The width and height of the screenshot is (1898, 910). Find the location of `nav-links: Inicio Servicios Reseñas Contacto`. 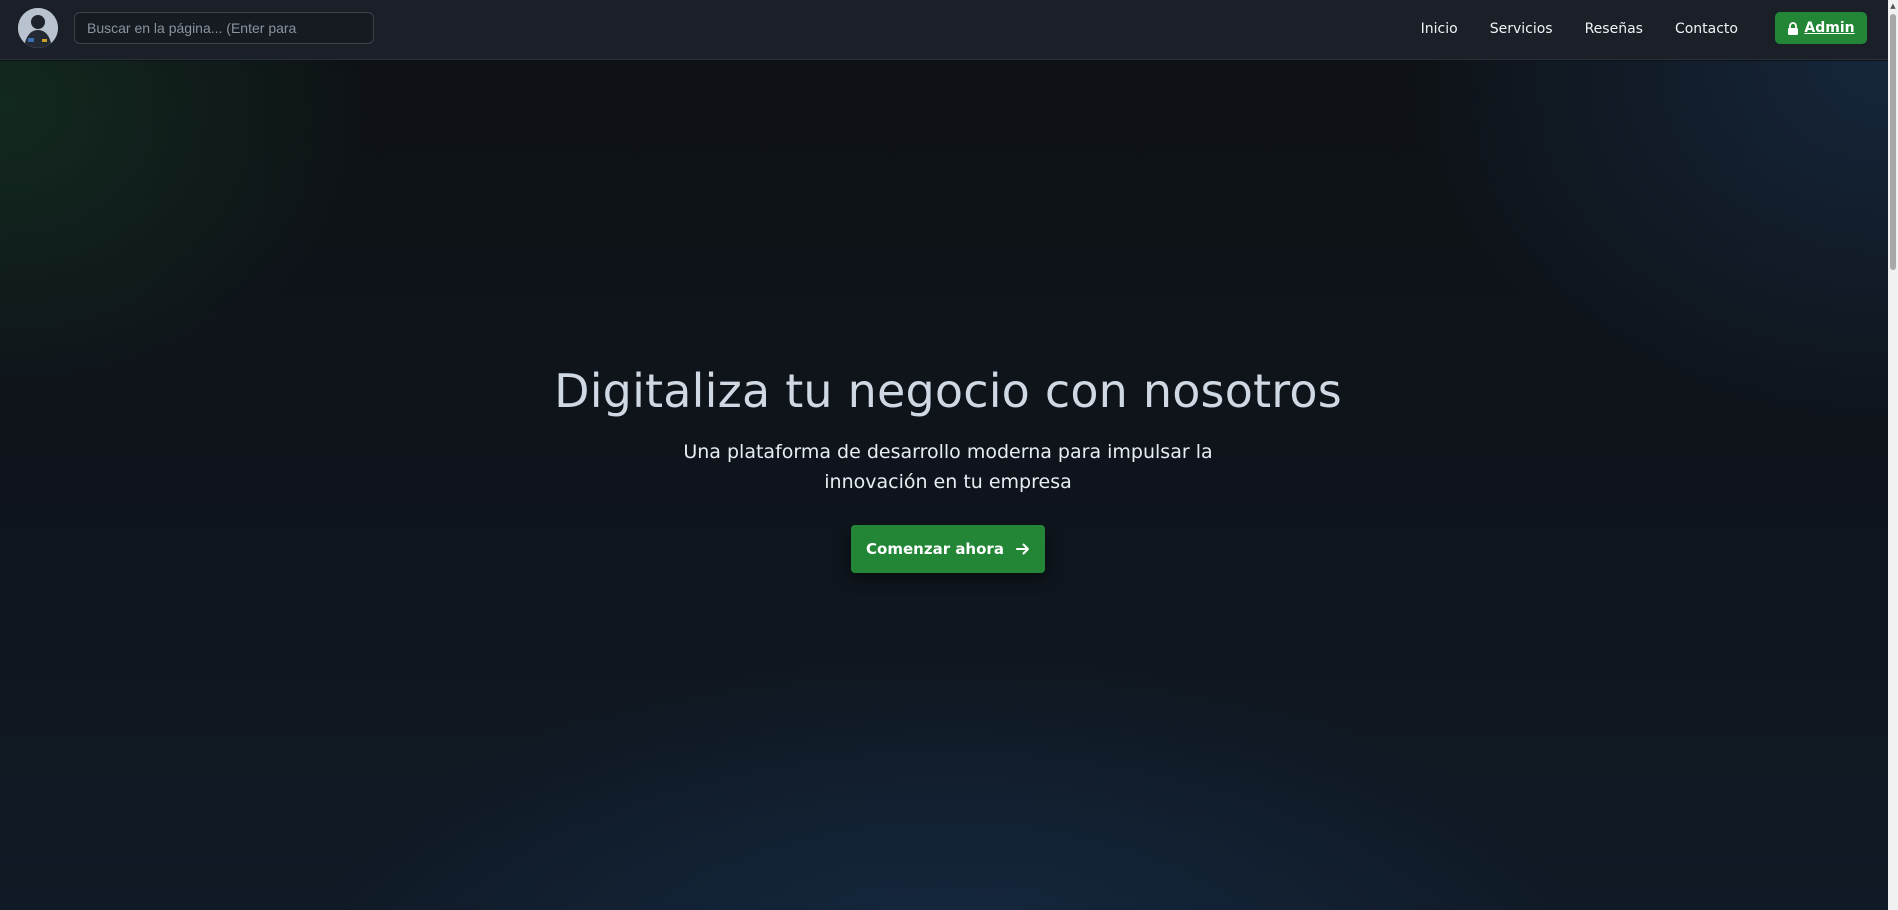

nav-links: Inicio Servicios Reseñas Contacto is located at coordinates (1579, 29).